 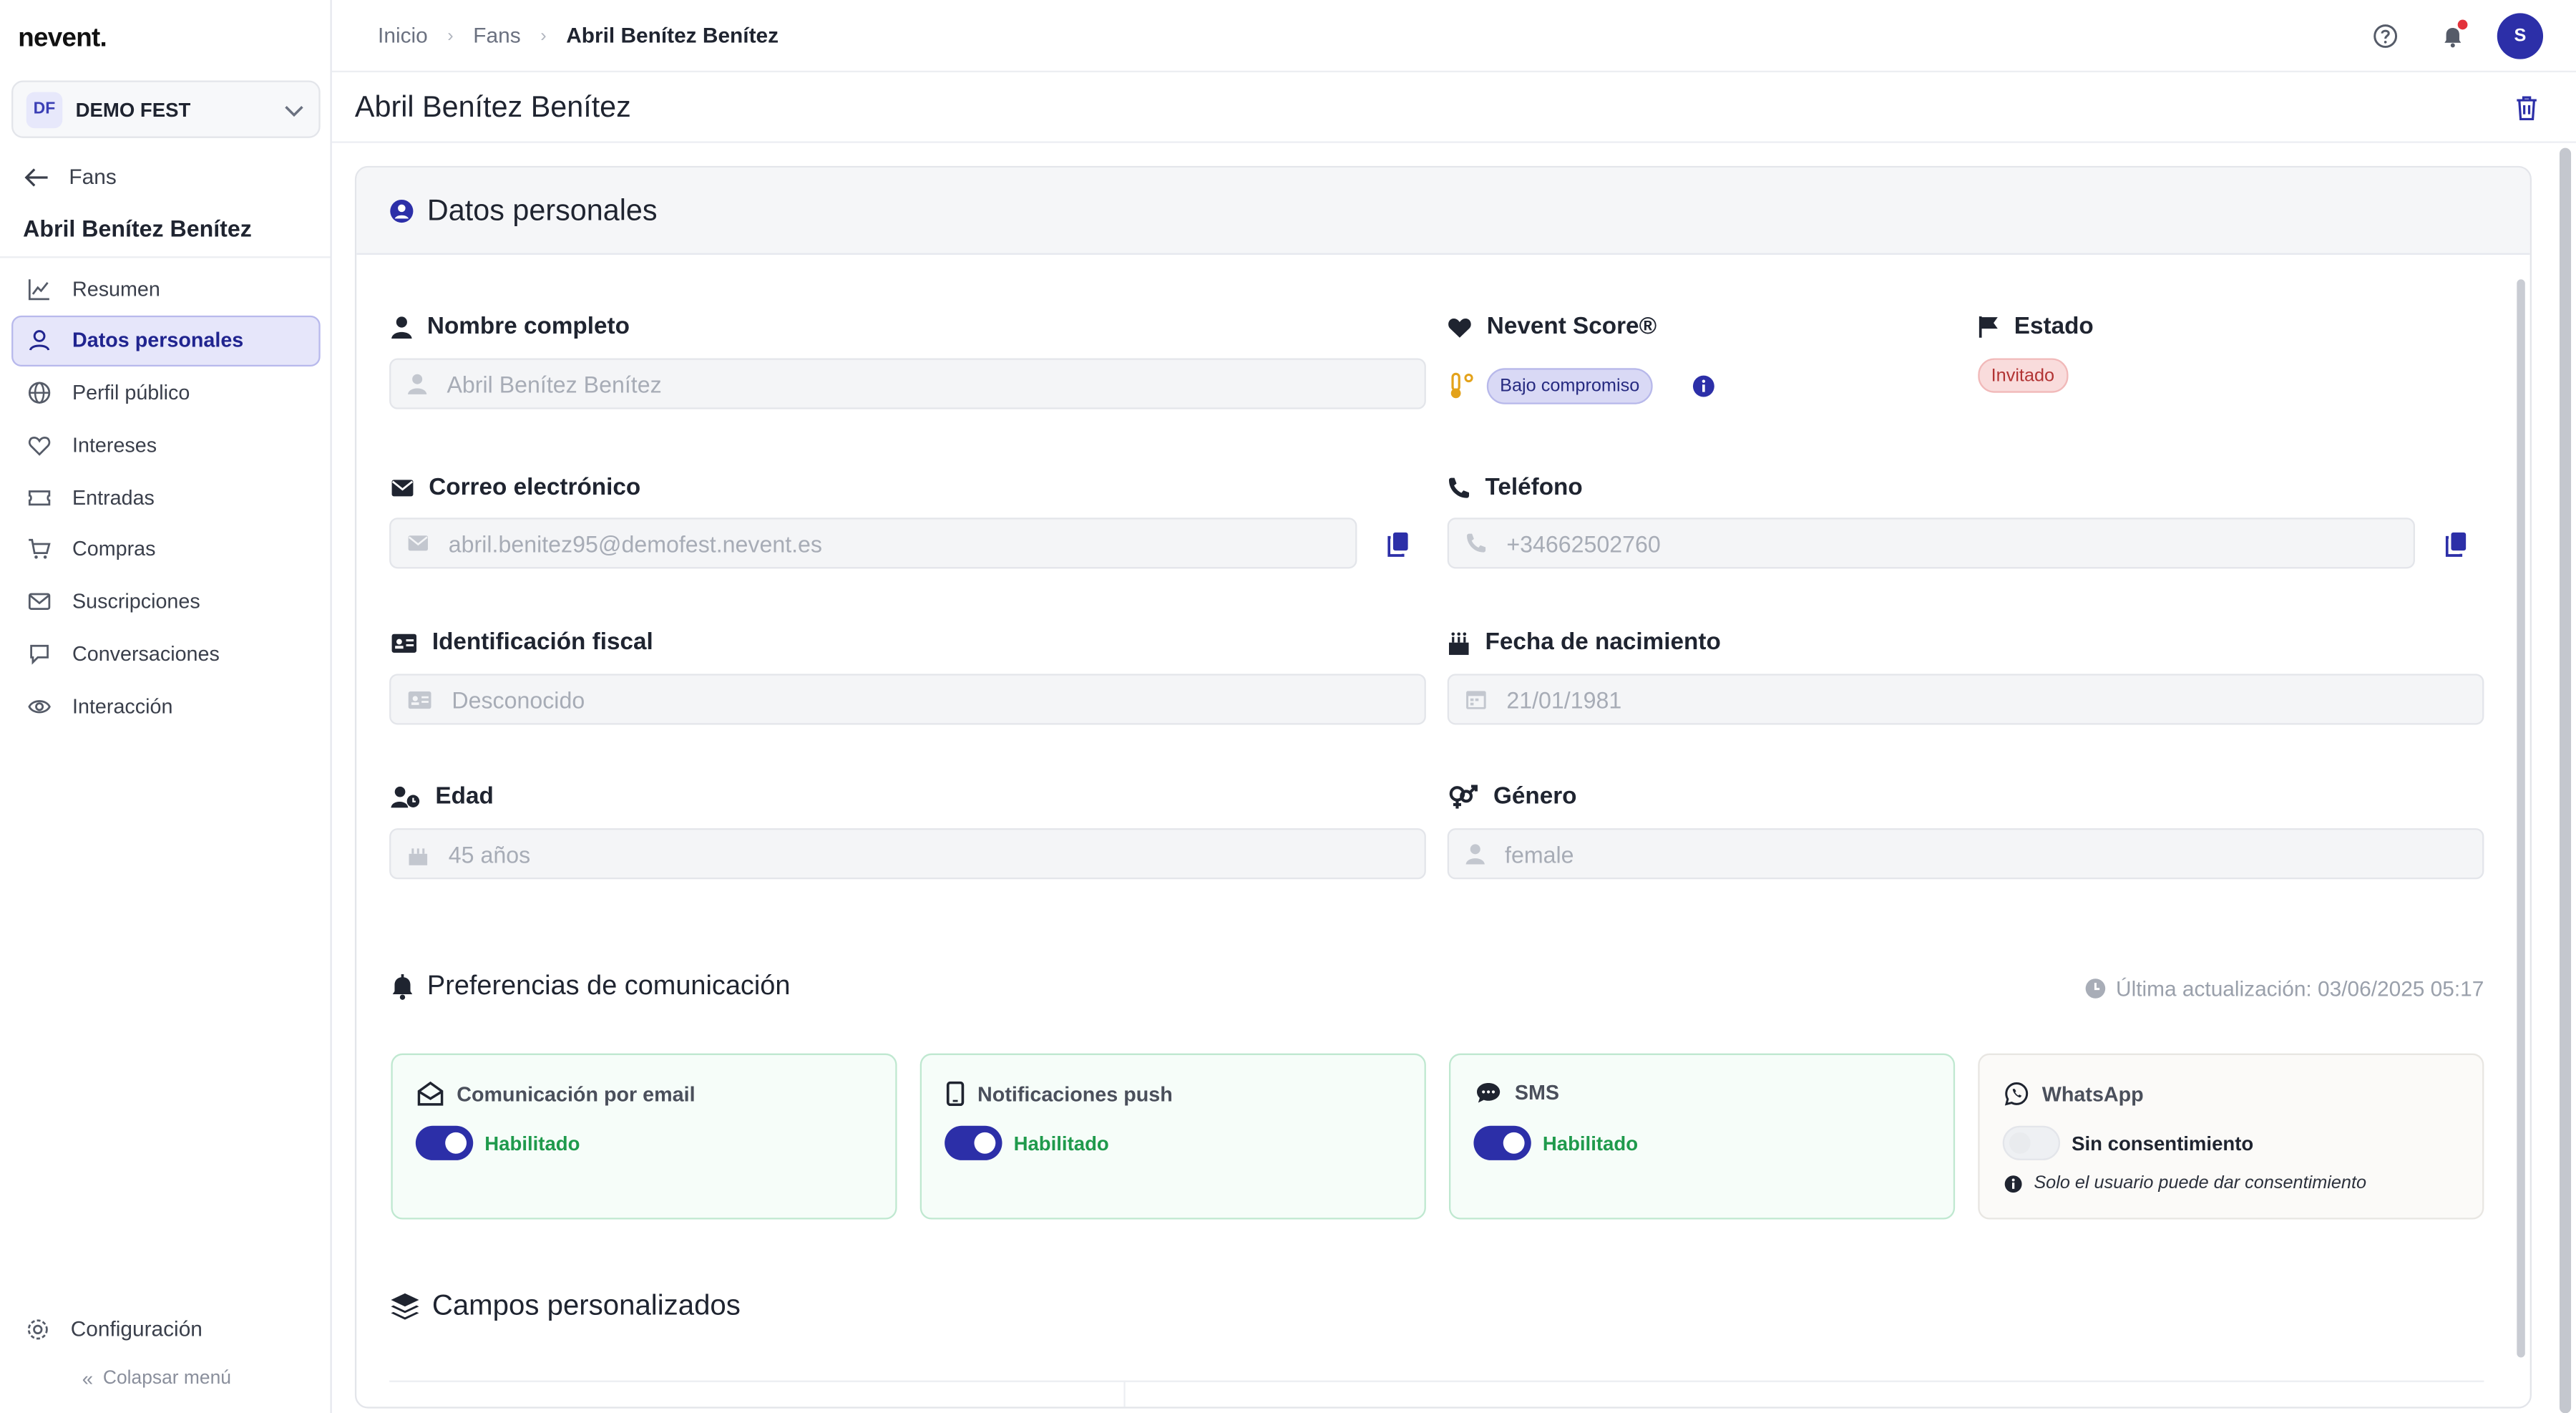 I want to click on sidebar-item-label: Datos personales, so click(x=158, y=341).